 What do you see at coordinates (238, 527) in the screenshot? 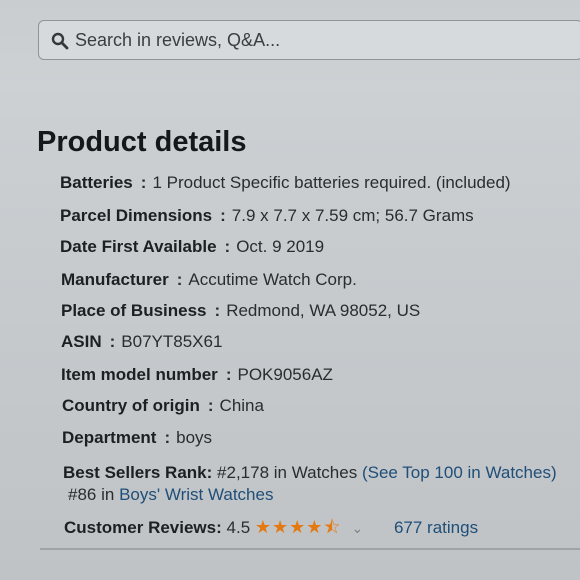
I see `rating-value: 4.5` at bounding box center [238, 527].